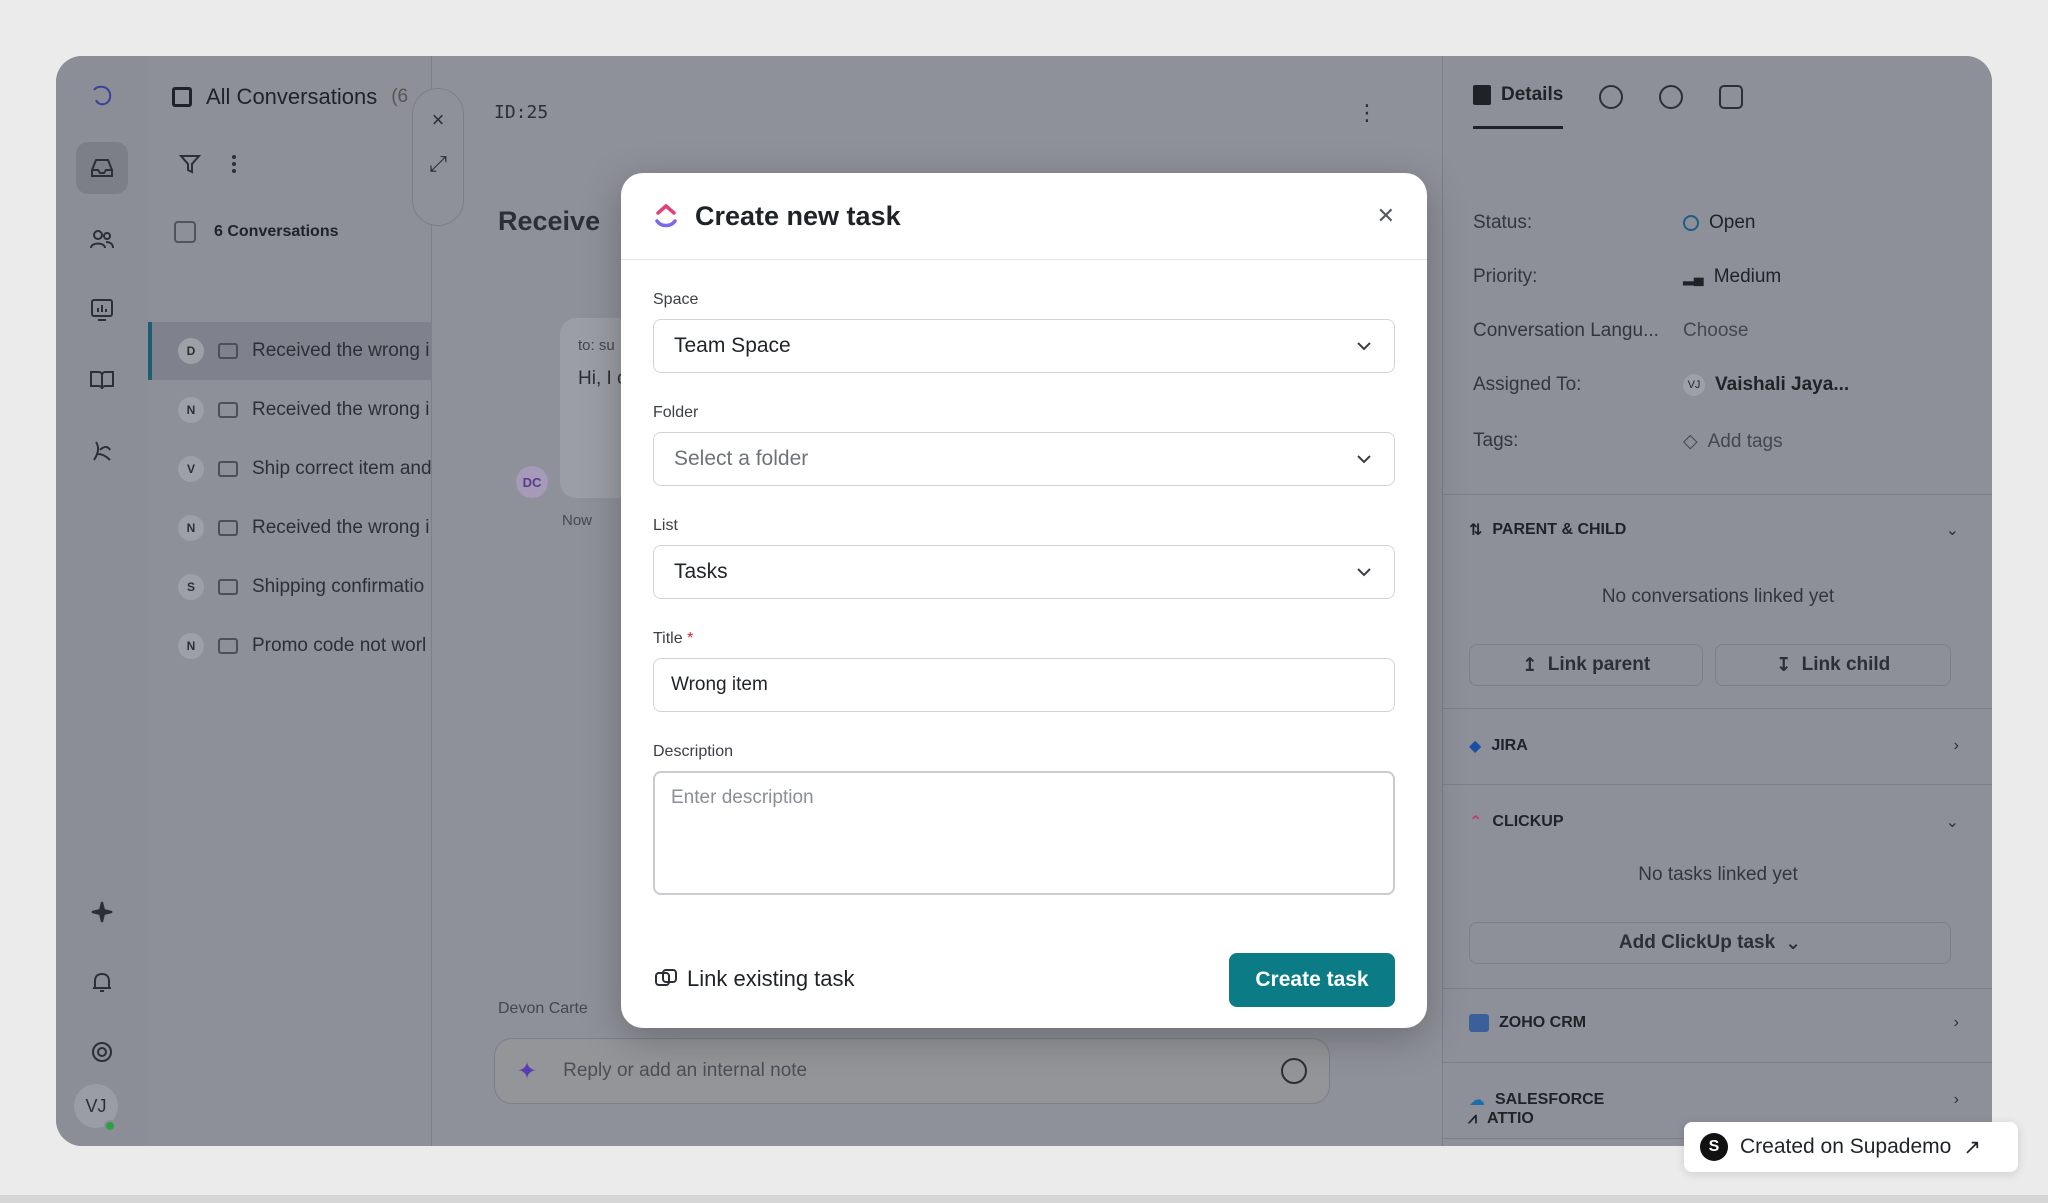  What do you see at coordinates (527, 1071) in the screenshot?
I see `ai-sparkle-icon: ✦` at bounding box center [527, 1071].